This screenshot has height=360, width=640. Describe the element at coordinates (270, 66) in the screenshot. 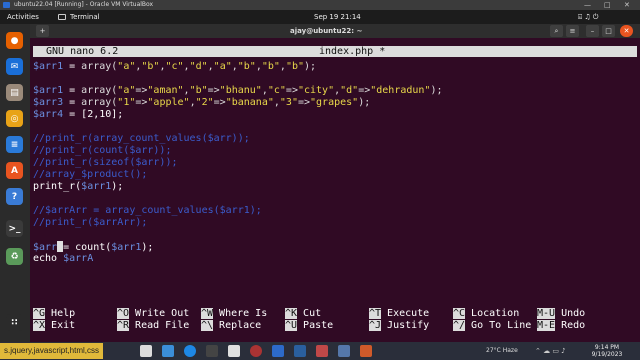

I see `code-token: "b"` at that location.